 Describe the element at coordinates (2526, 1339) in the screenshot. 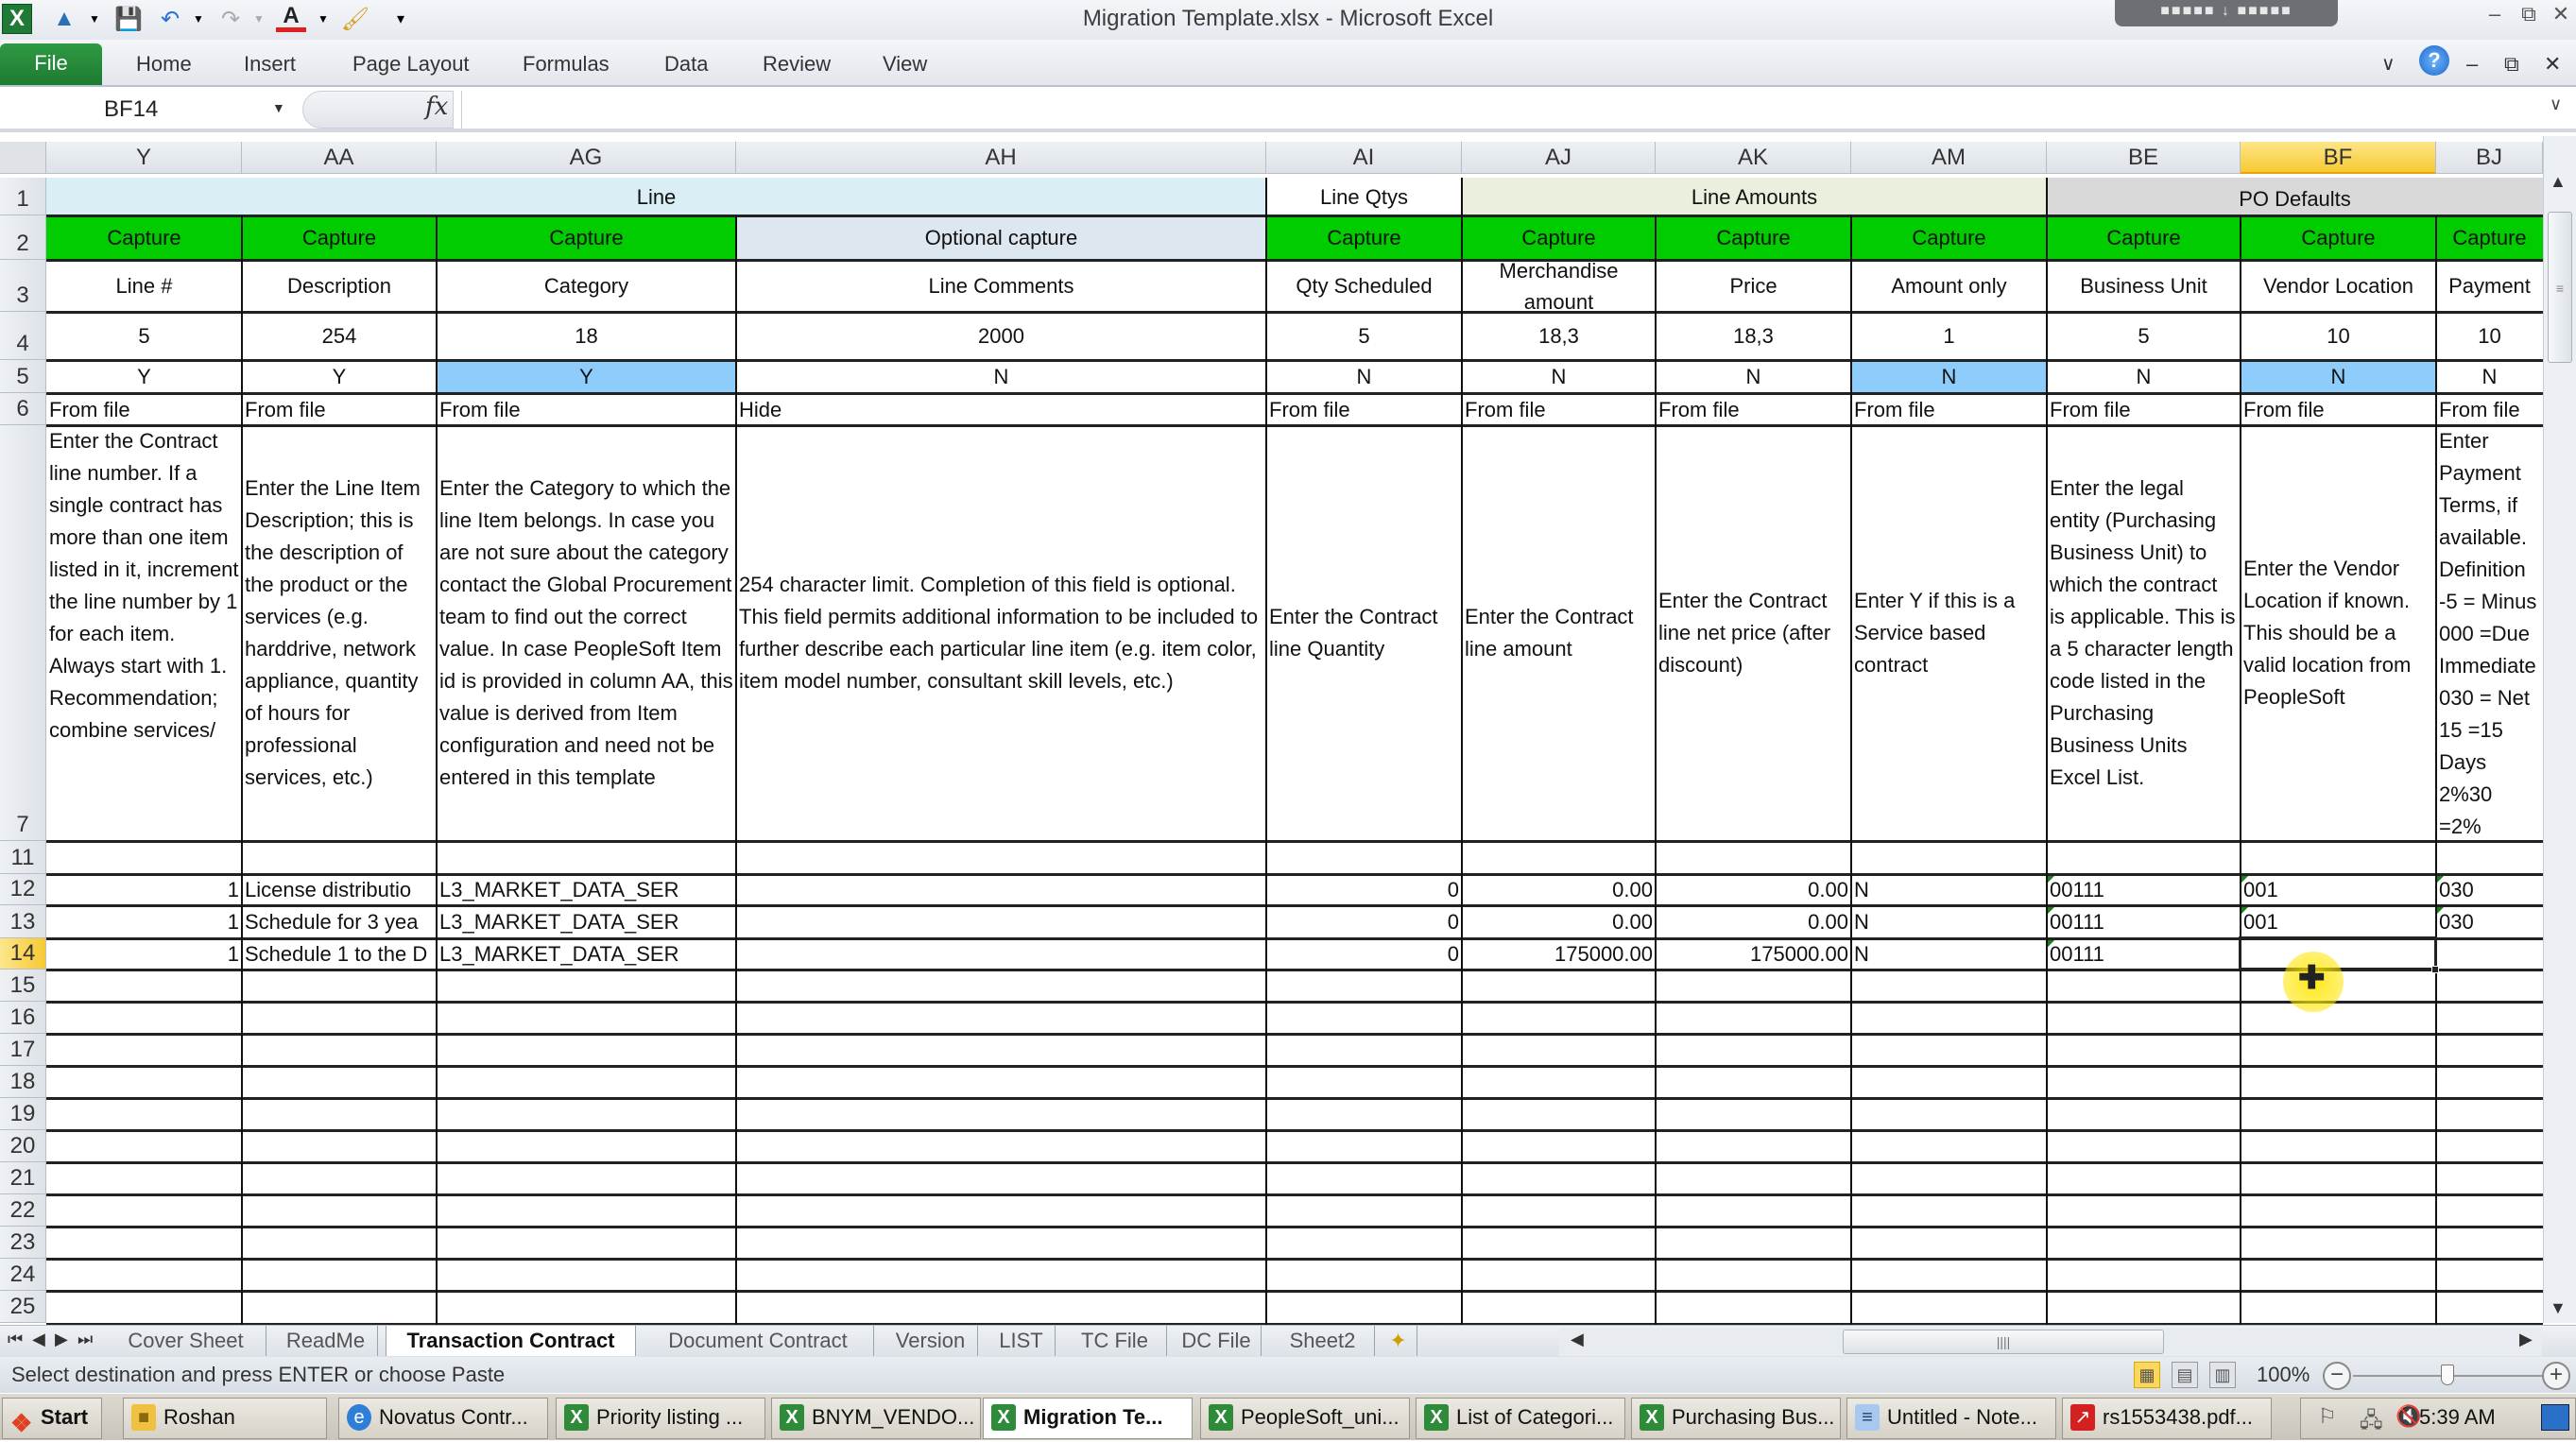

I see `scroll-right-icon: ▶` at that location.